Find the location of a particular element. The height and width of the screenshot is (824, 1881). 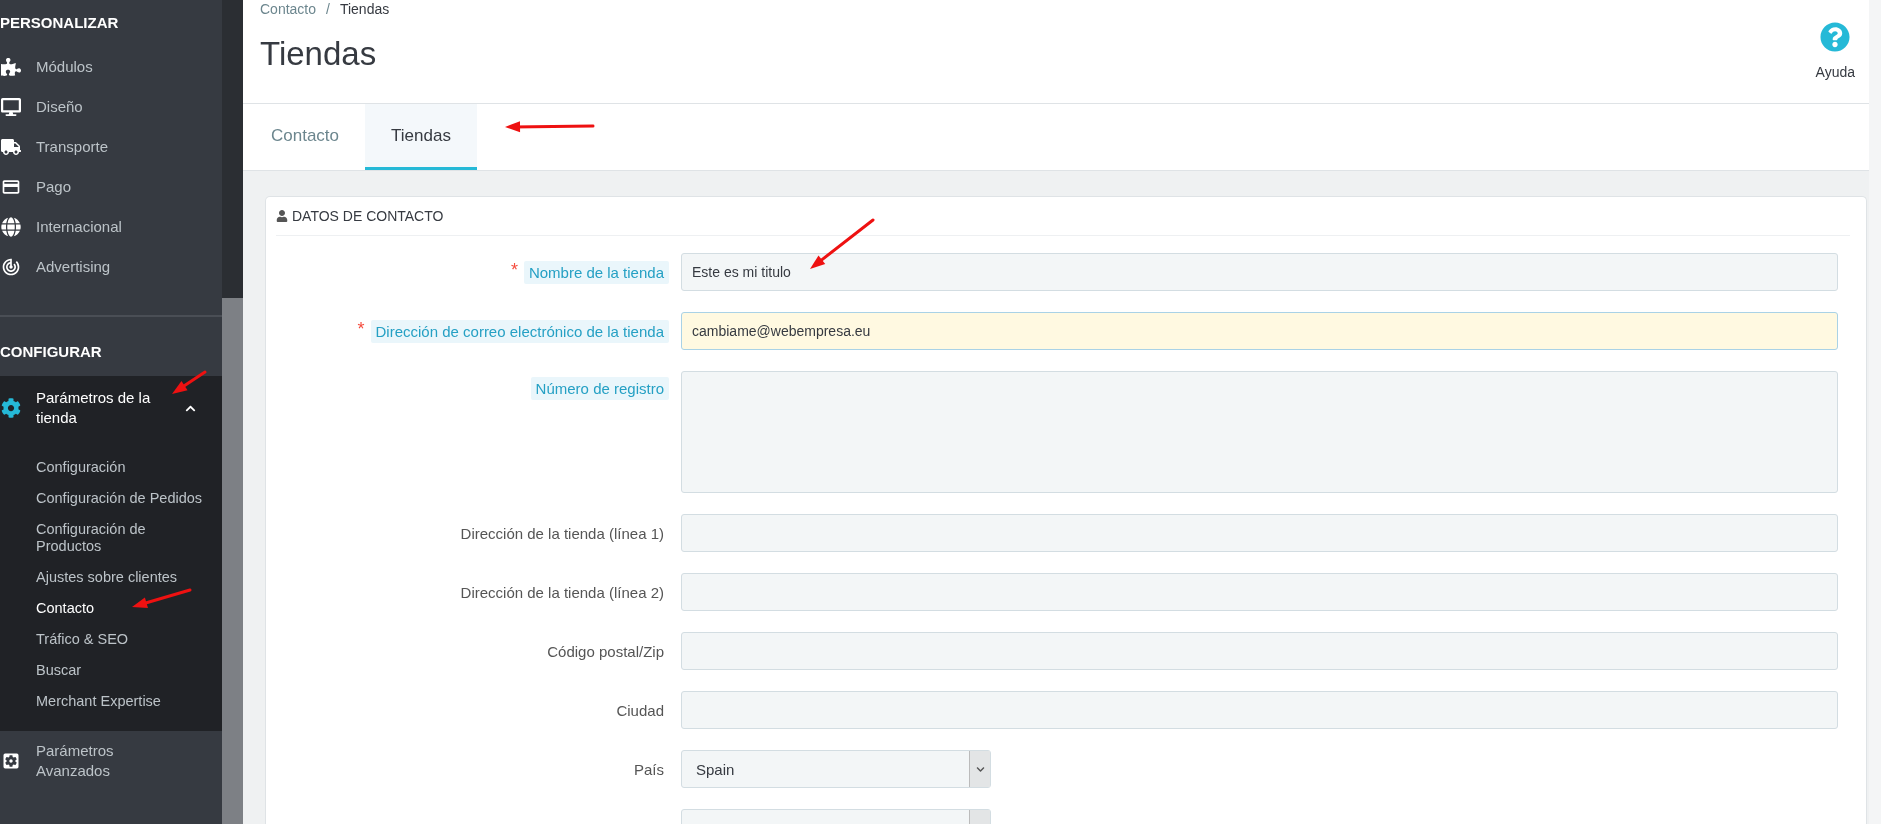

sidebar-item: Parámetros de la tienda is located at coordinates (111, 408).